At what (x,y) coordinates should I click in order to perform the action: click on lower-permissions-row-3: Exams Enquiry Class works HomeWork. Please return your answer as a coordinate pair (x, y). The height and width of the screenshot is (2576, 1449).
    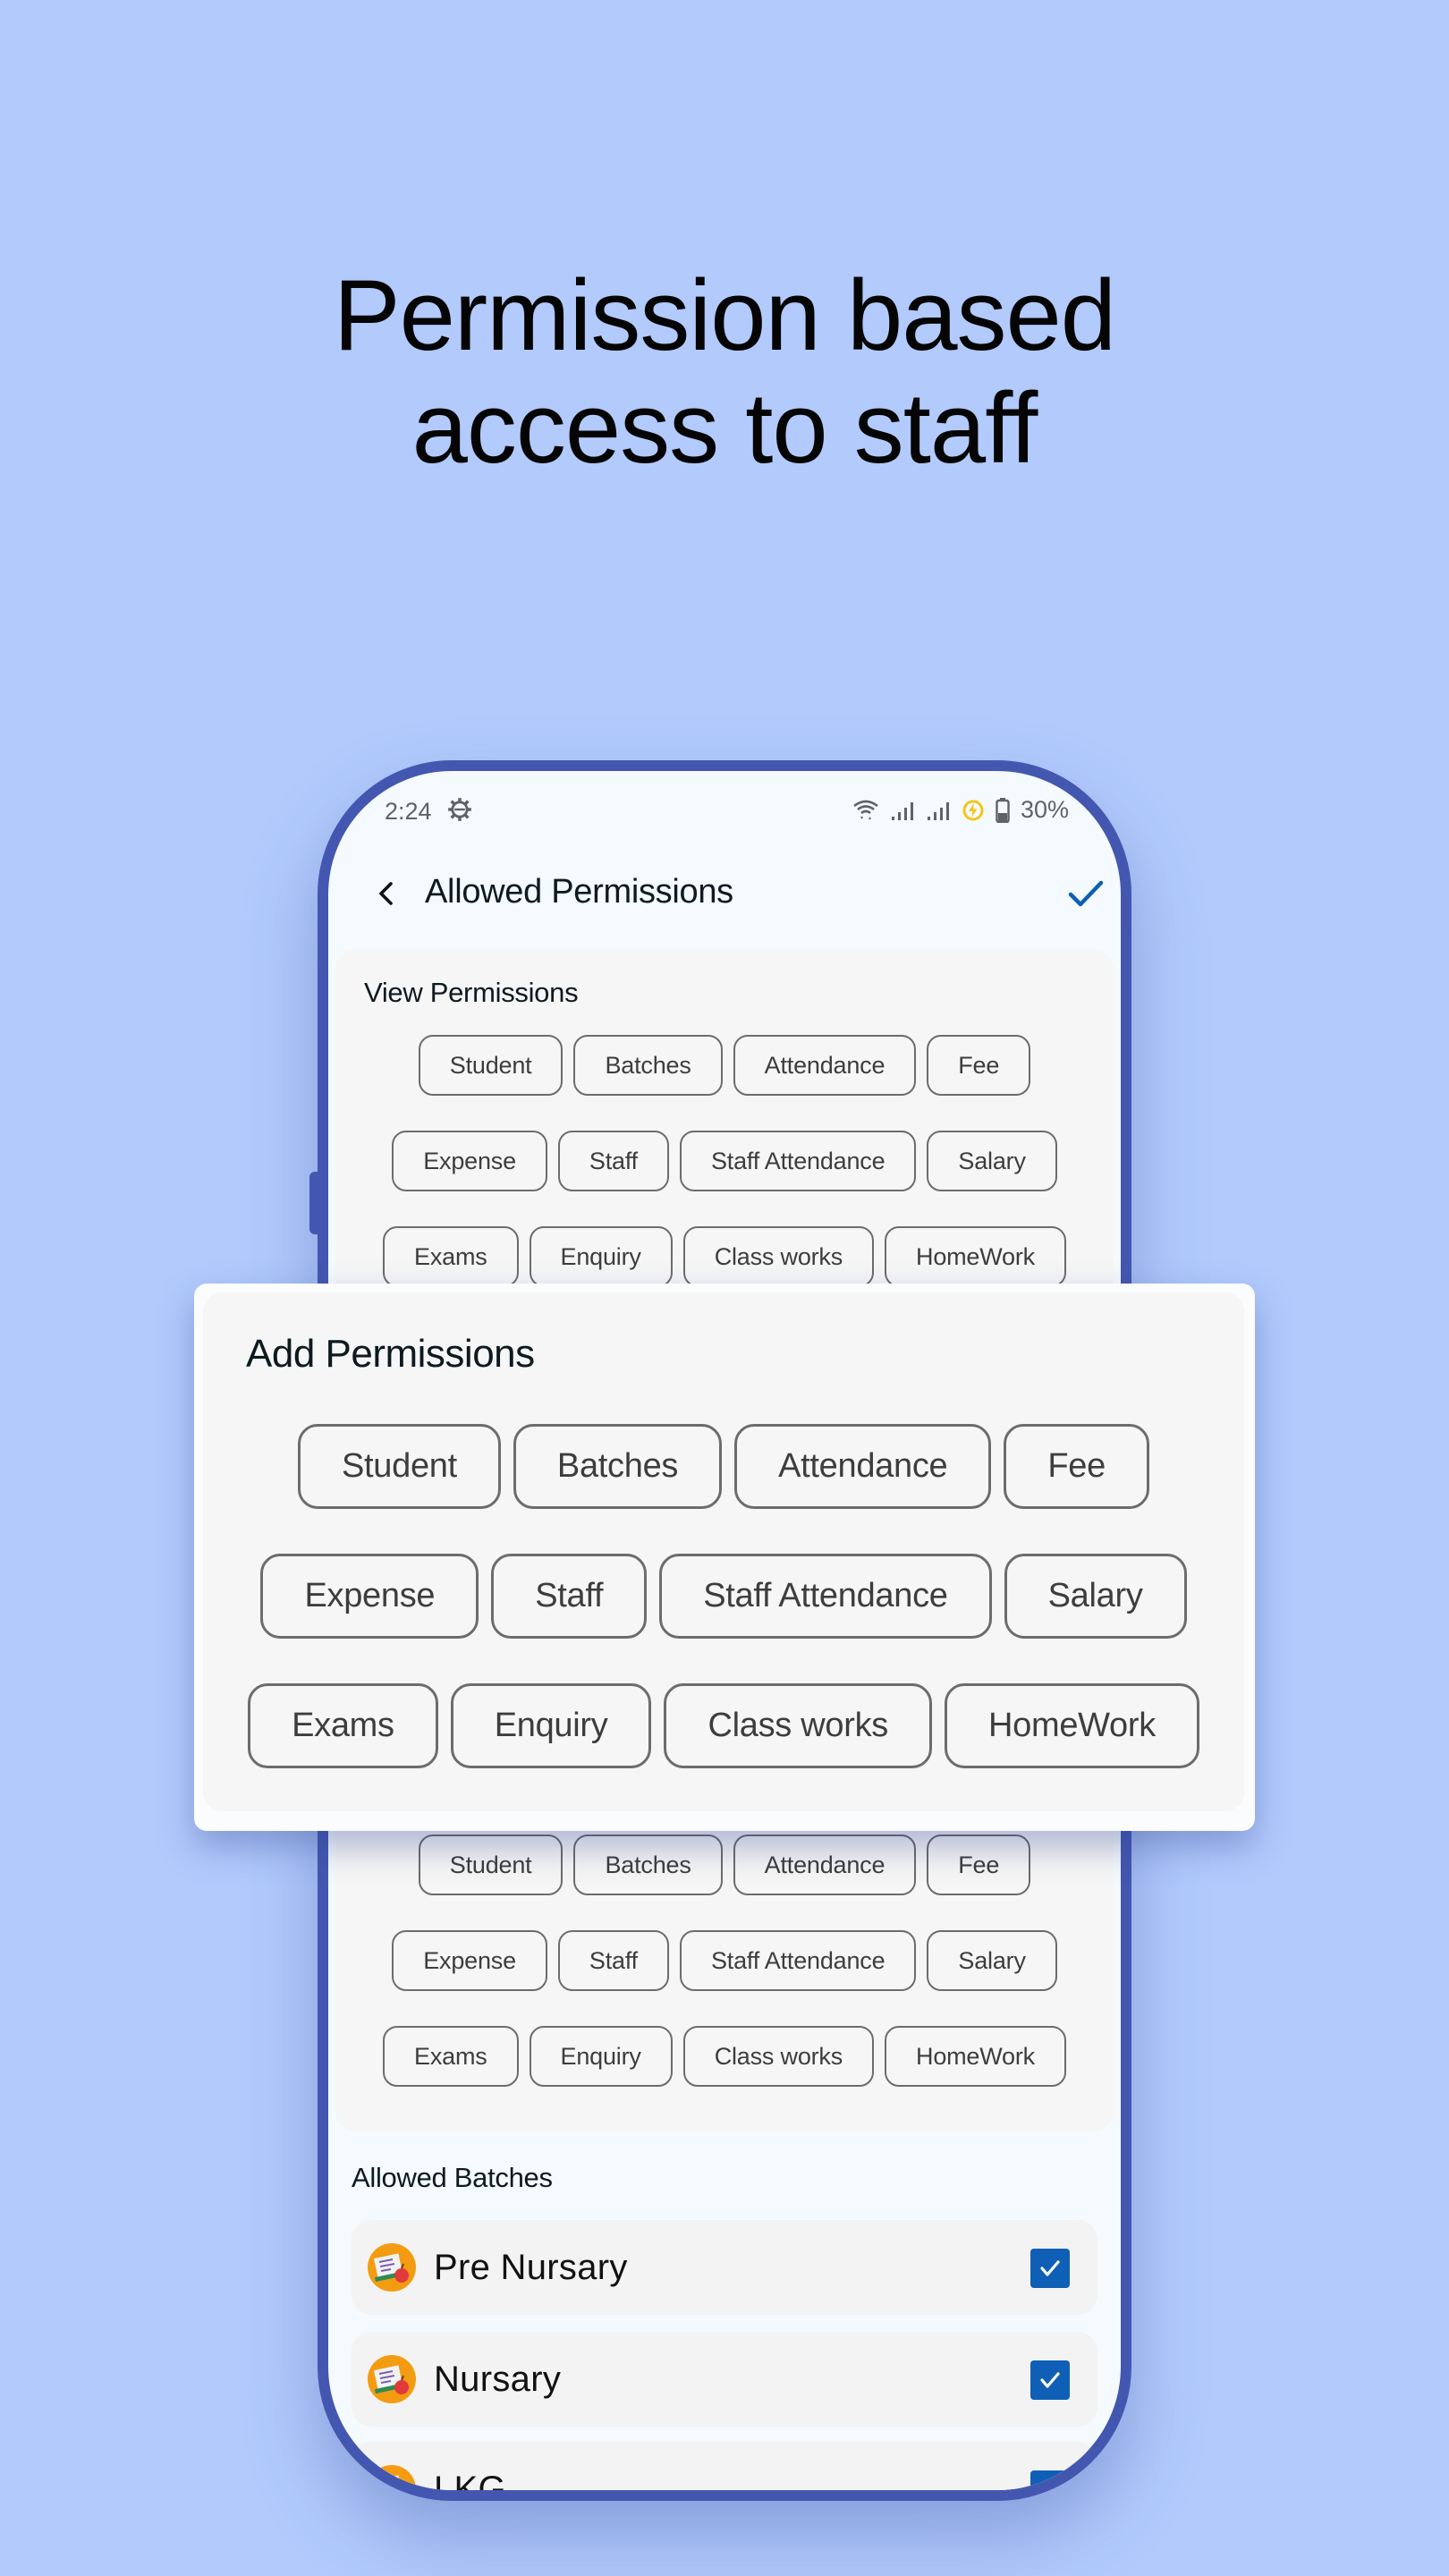
    Looking at the image, I should click on (724, 2056).